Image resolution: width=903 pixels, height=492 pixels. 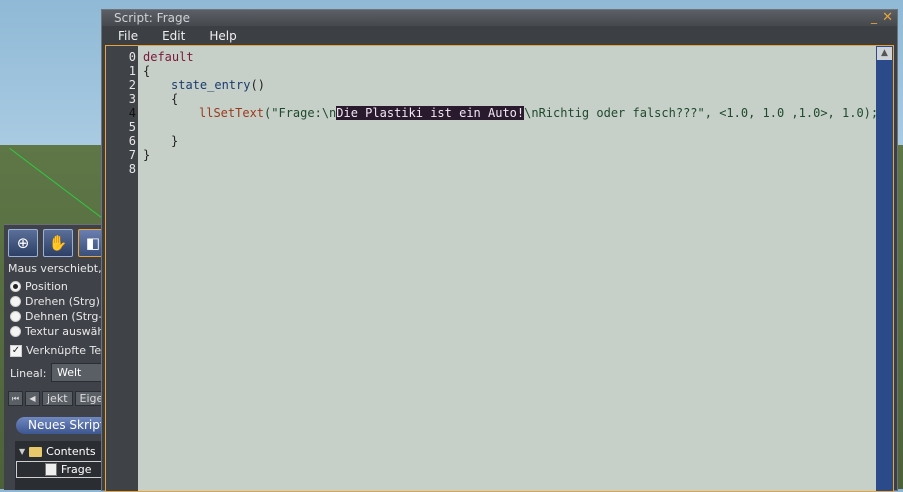 I want to click on code-function: llSetText, so click(x=232, y=113).